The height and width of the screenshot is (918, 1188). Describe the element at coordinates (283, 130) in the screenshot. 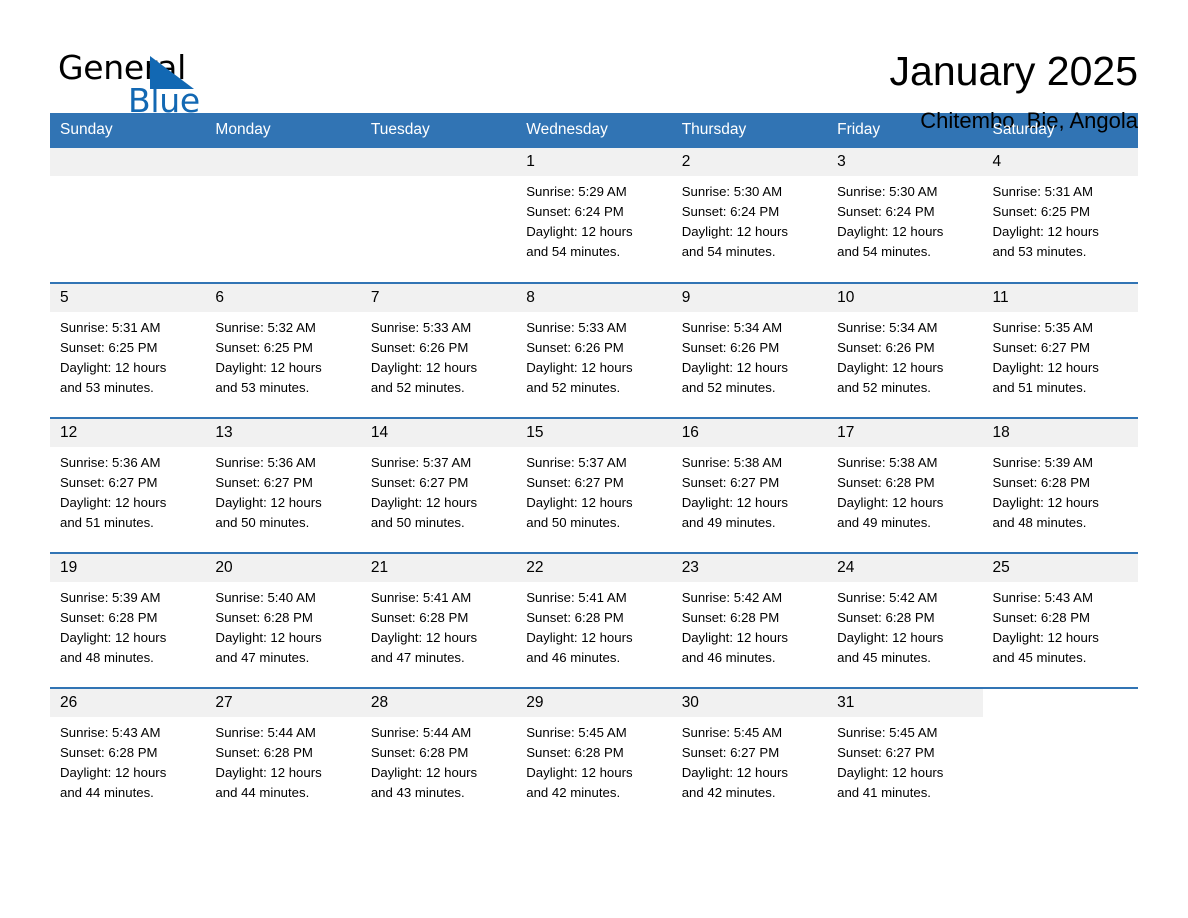

I see `weekday-header-monday: Monday` at that location.